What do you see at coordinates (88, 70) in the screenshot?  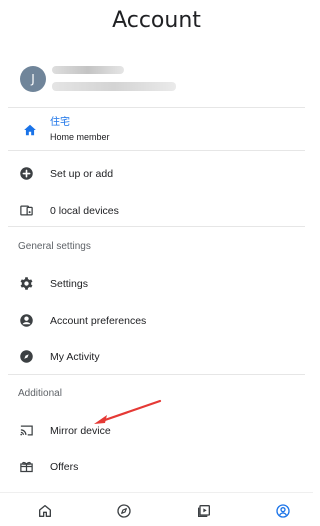 I see `account-name-blur` at bounding box center [88, 70].